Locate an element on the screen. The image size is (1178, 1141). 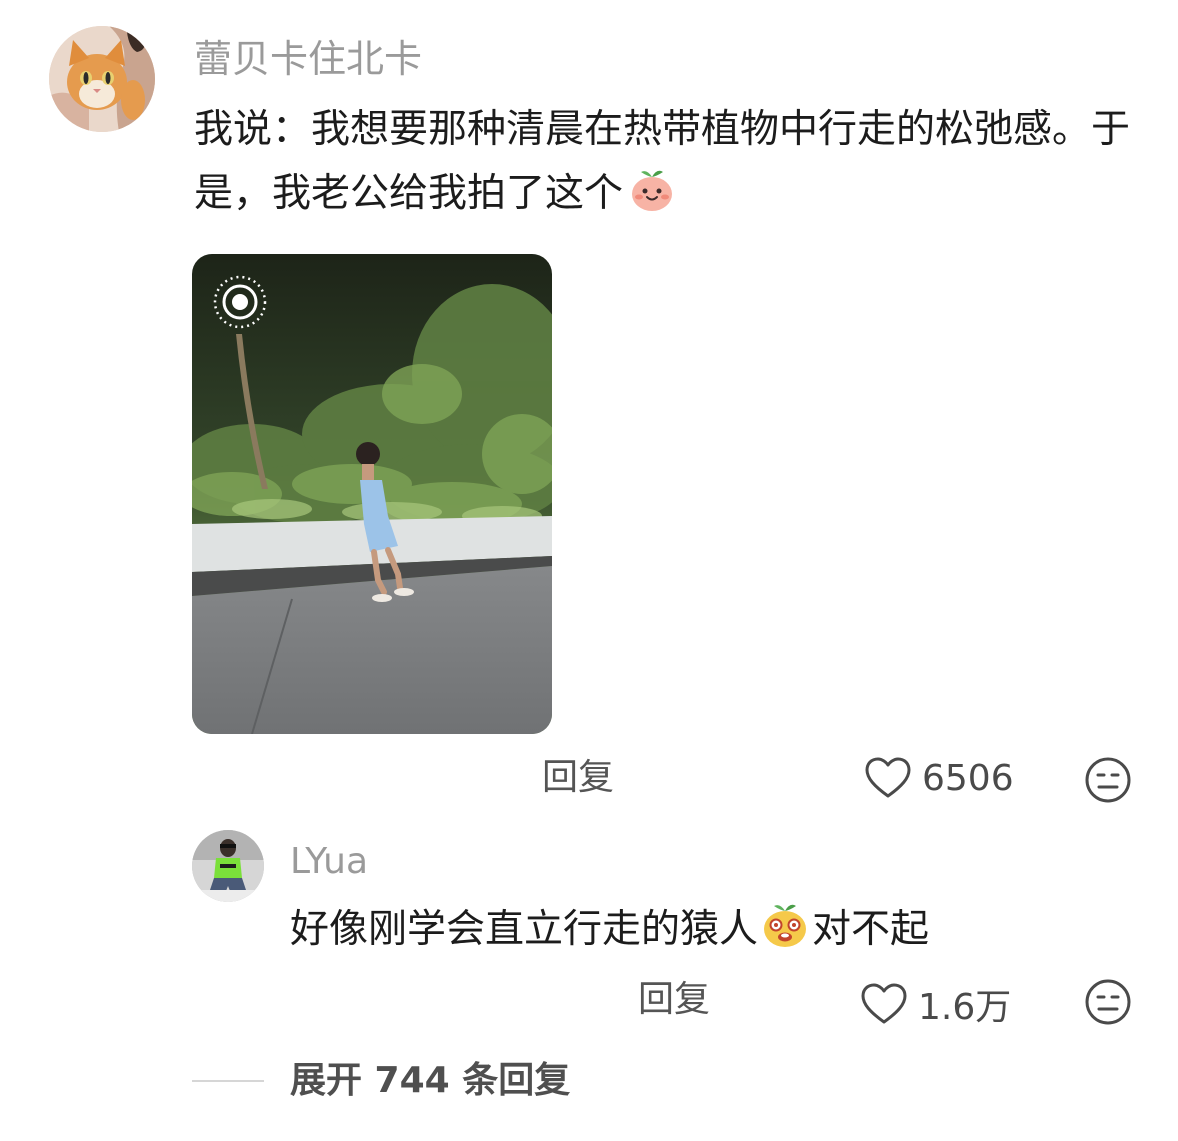
reply-body-after: 对不起 is located at coordinates (871, 929).